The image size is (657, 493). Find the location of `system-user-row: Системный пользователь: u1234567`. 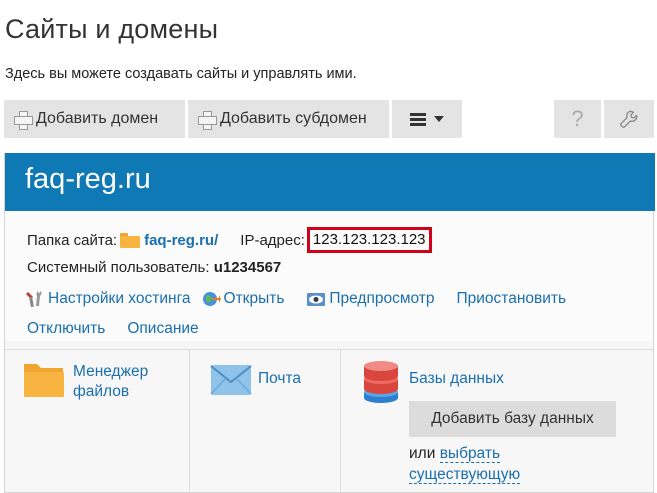

system-user-row: Системный пользователь: u1234567 is located at coordinates (154, 267).